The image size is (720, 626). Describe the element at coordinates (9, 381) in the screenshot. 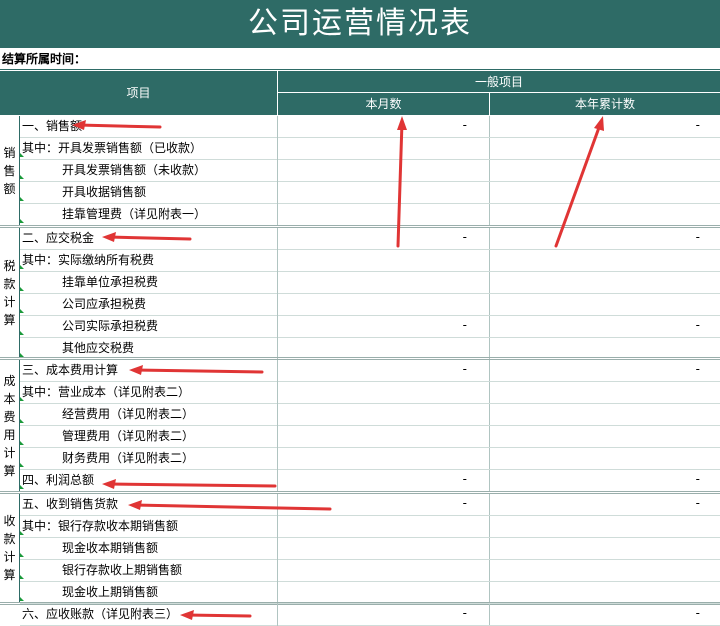

I see `category-char: 成` at that location.